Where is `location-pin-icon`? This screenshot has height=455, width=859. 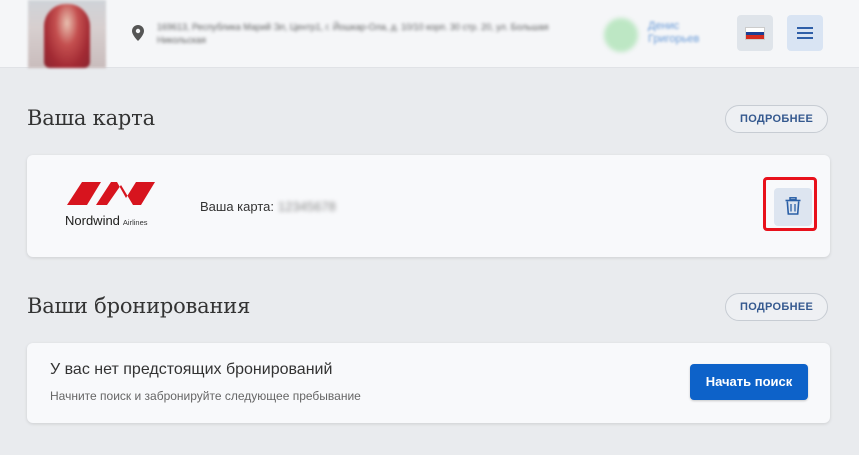
location-pin-icon is located at coordinates (138, 33).